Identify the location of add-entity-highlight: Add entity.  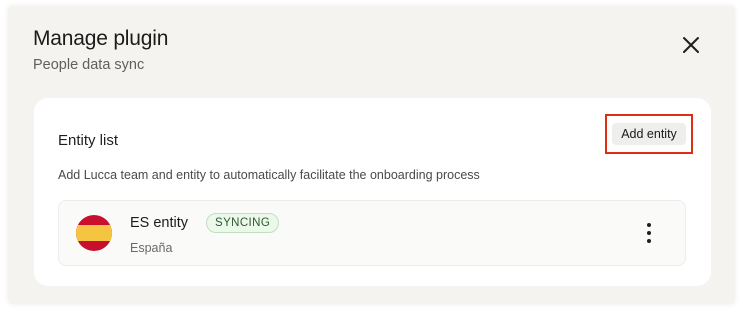
(649, 134).